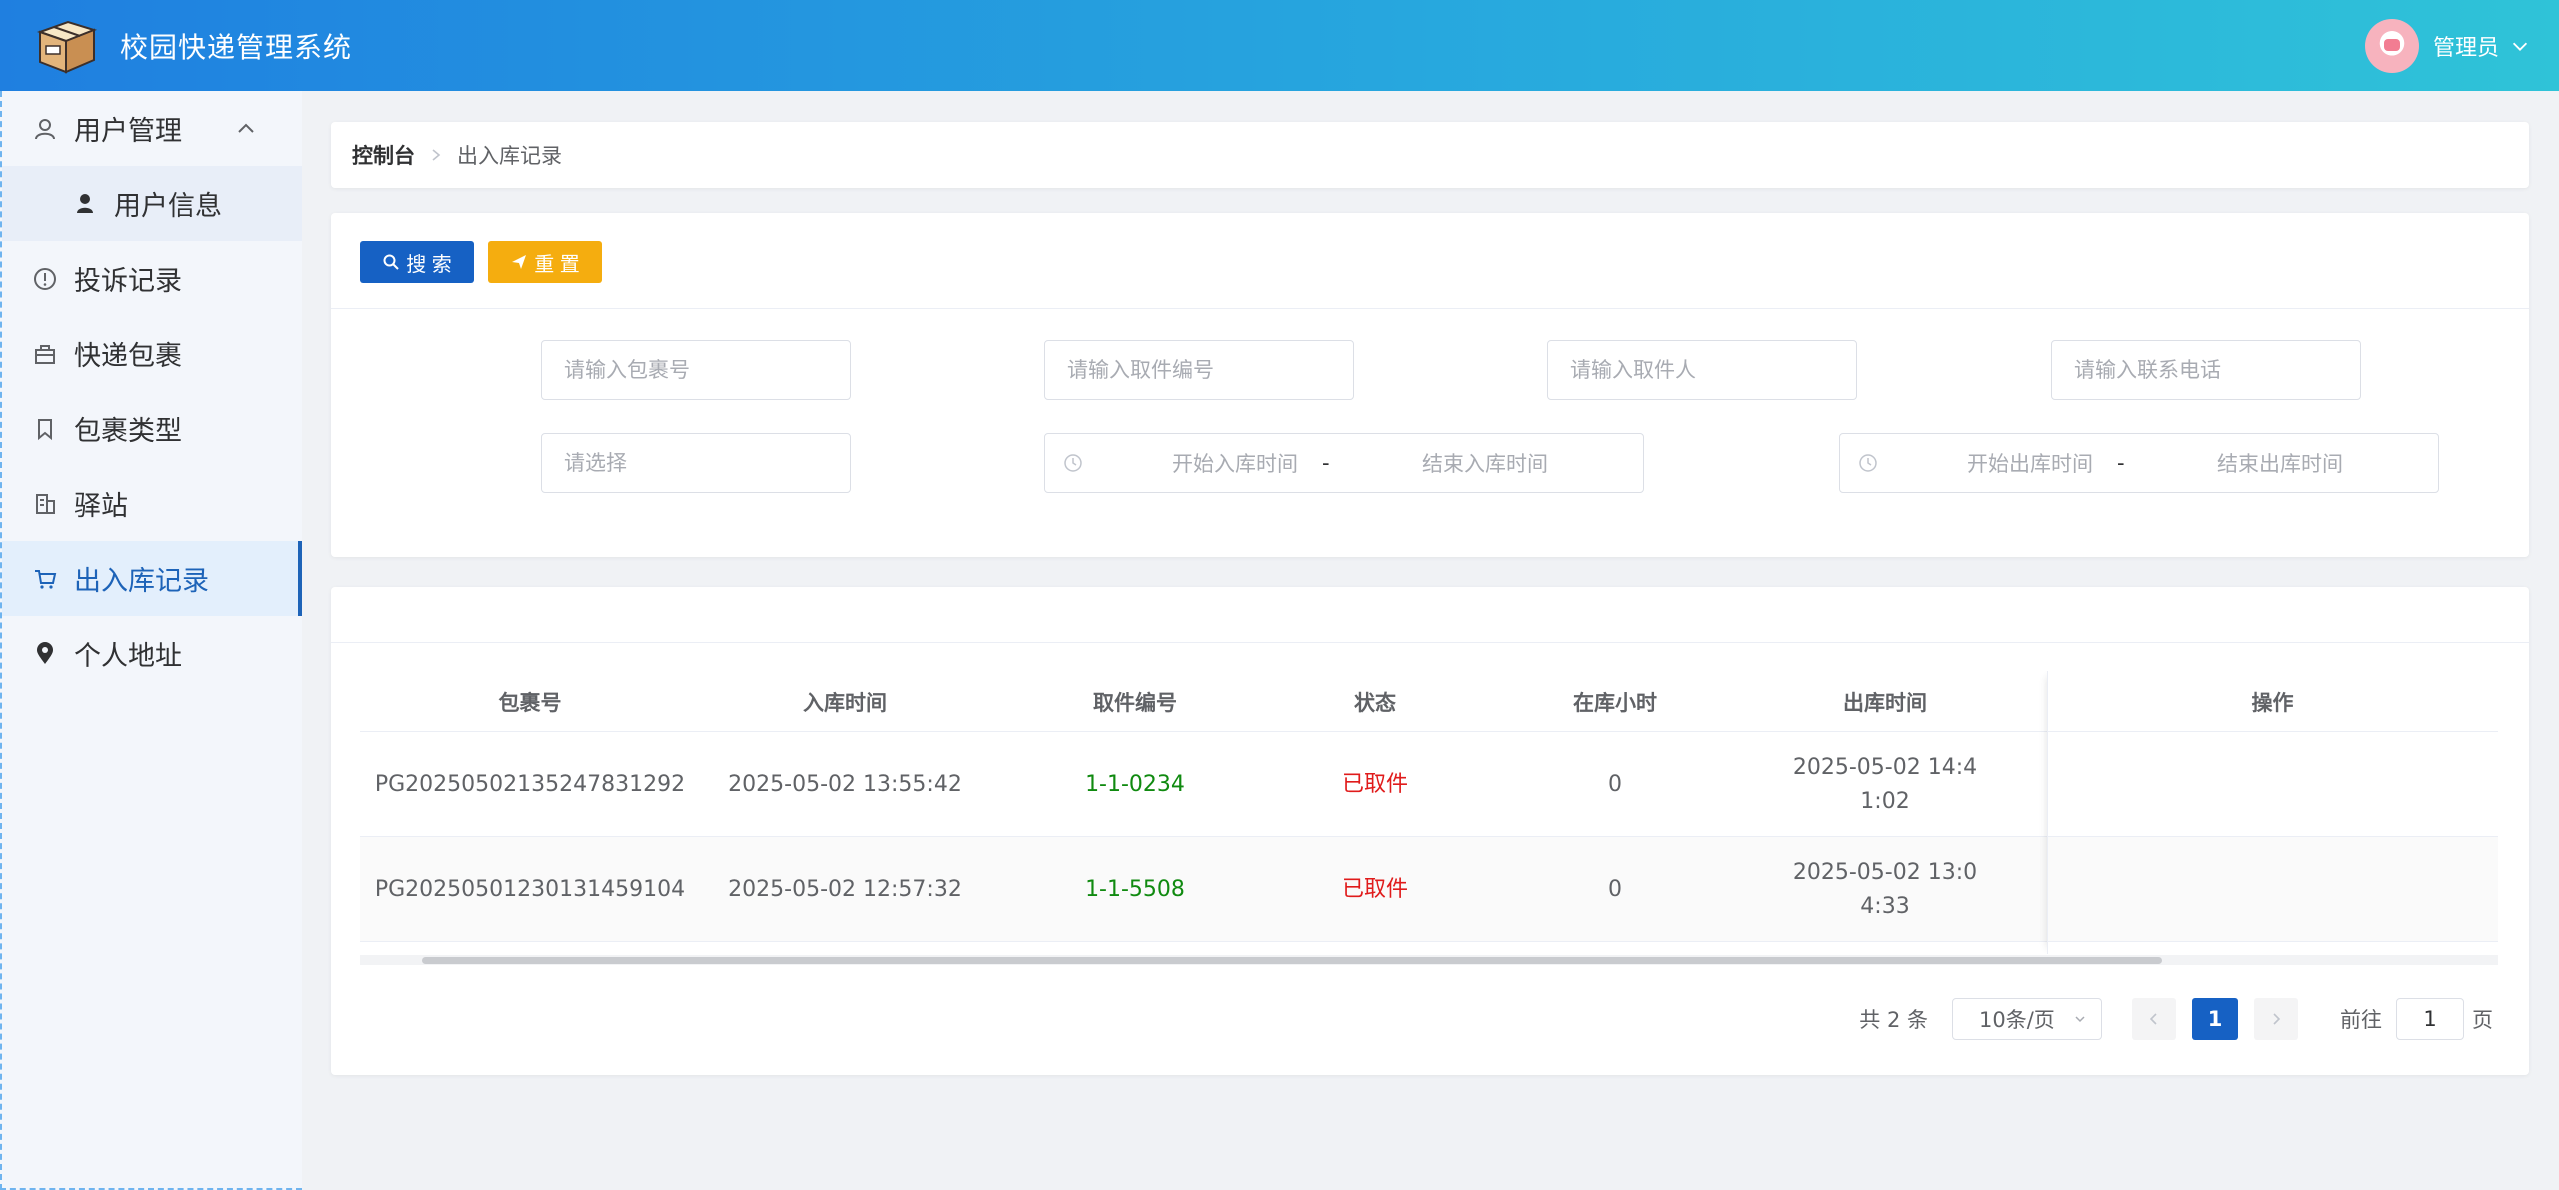 The height and width of the screenshot is (1190, 2559). What do you see at coordinates (2030, 463) in the screenshot?
I see `out-time-start: 开始出库时间` at bounding box center [2030, 463].